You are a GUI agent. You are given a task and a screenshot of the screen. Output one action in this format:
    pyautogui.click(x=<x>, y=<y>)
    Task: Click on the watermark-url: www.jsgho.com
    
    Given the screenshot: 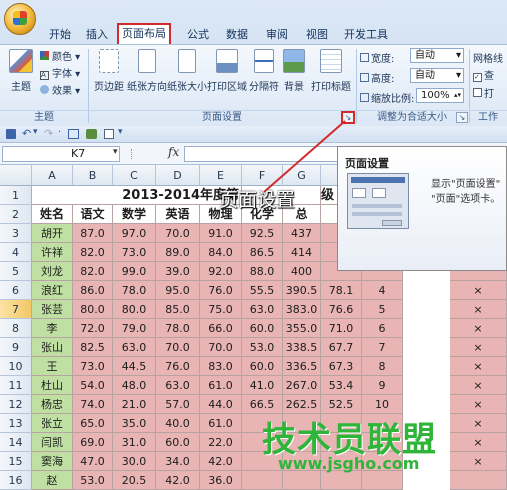 What is the action you would take?
    pyautogui.click(x=349, y=463)
    